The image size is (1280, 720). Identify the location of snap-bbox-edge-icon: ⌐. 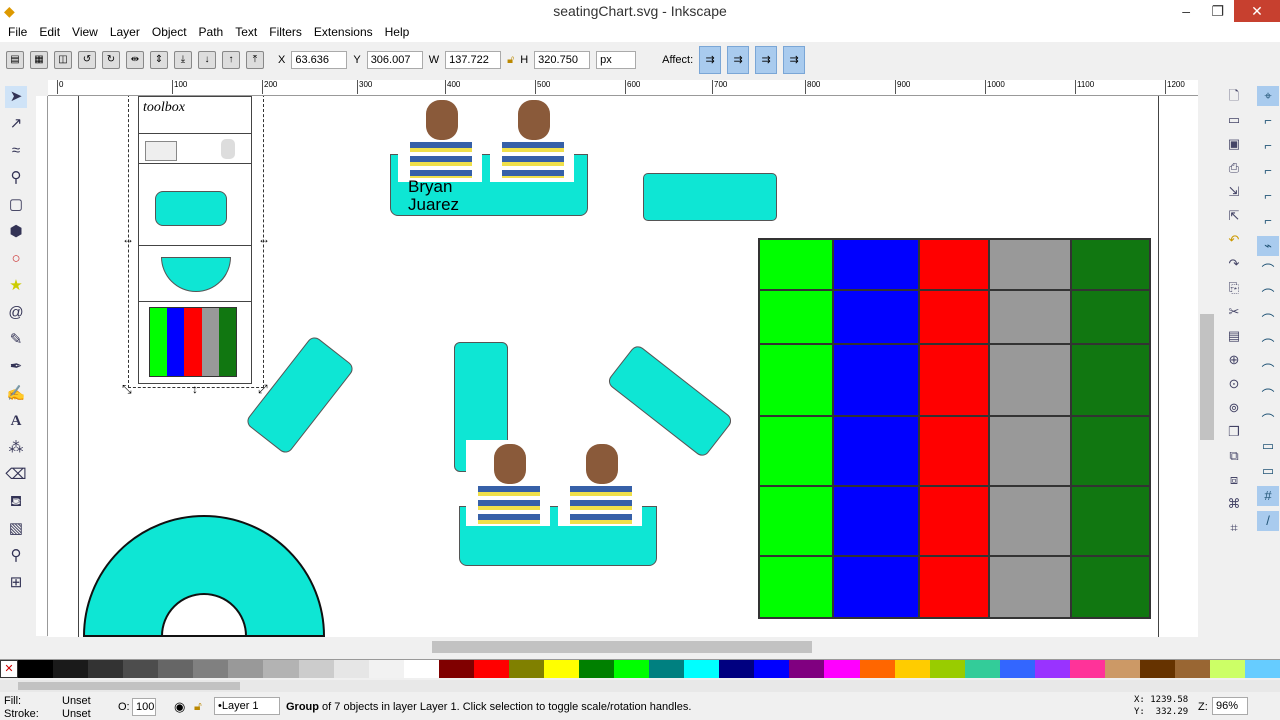
(1268, 146).